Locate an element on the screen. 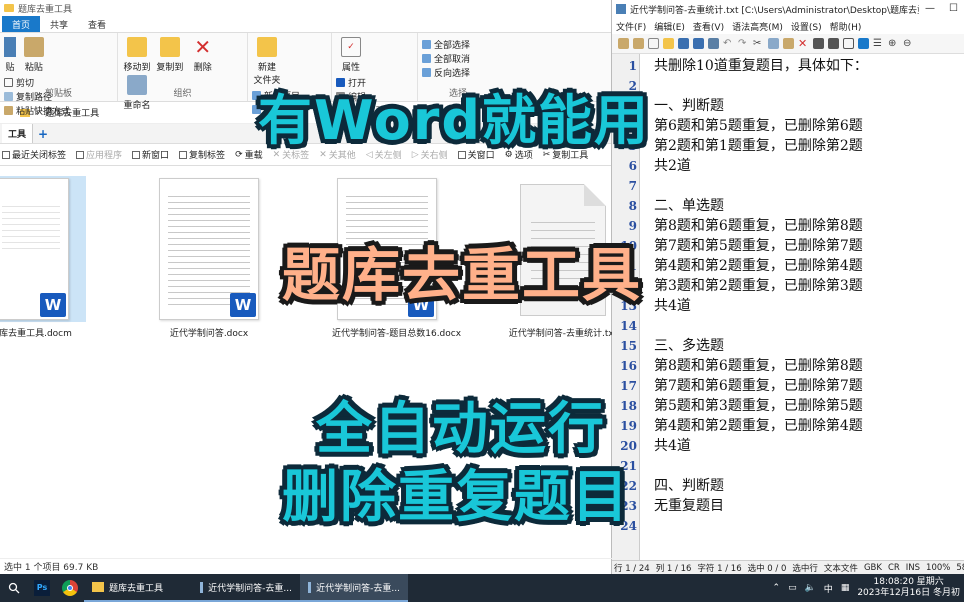 The height and width of the screenshot is (602, 964). explorer-title: 题库去重工具 is located at coordinates (45, 9).